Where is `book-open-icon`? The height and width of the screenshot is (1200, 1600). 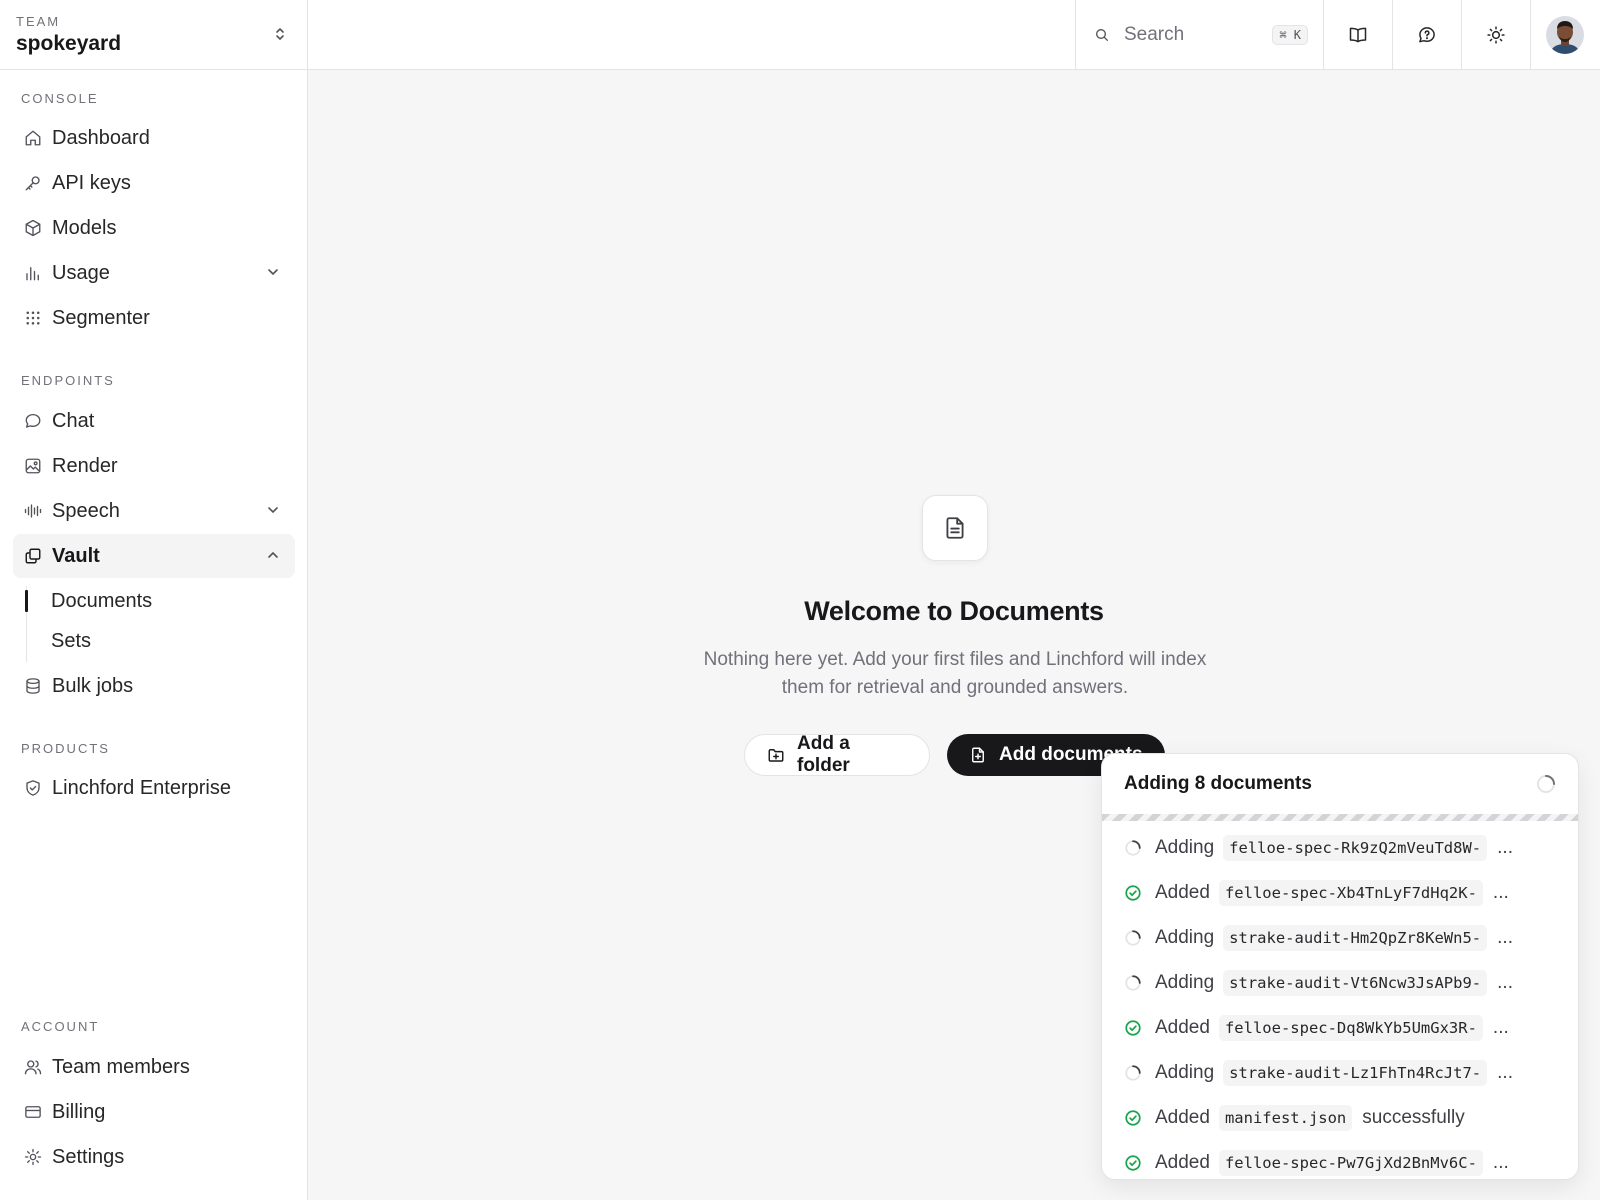 book-open-icon is located at coordinates (1358, 35).